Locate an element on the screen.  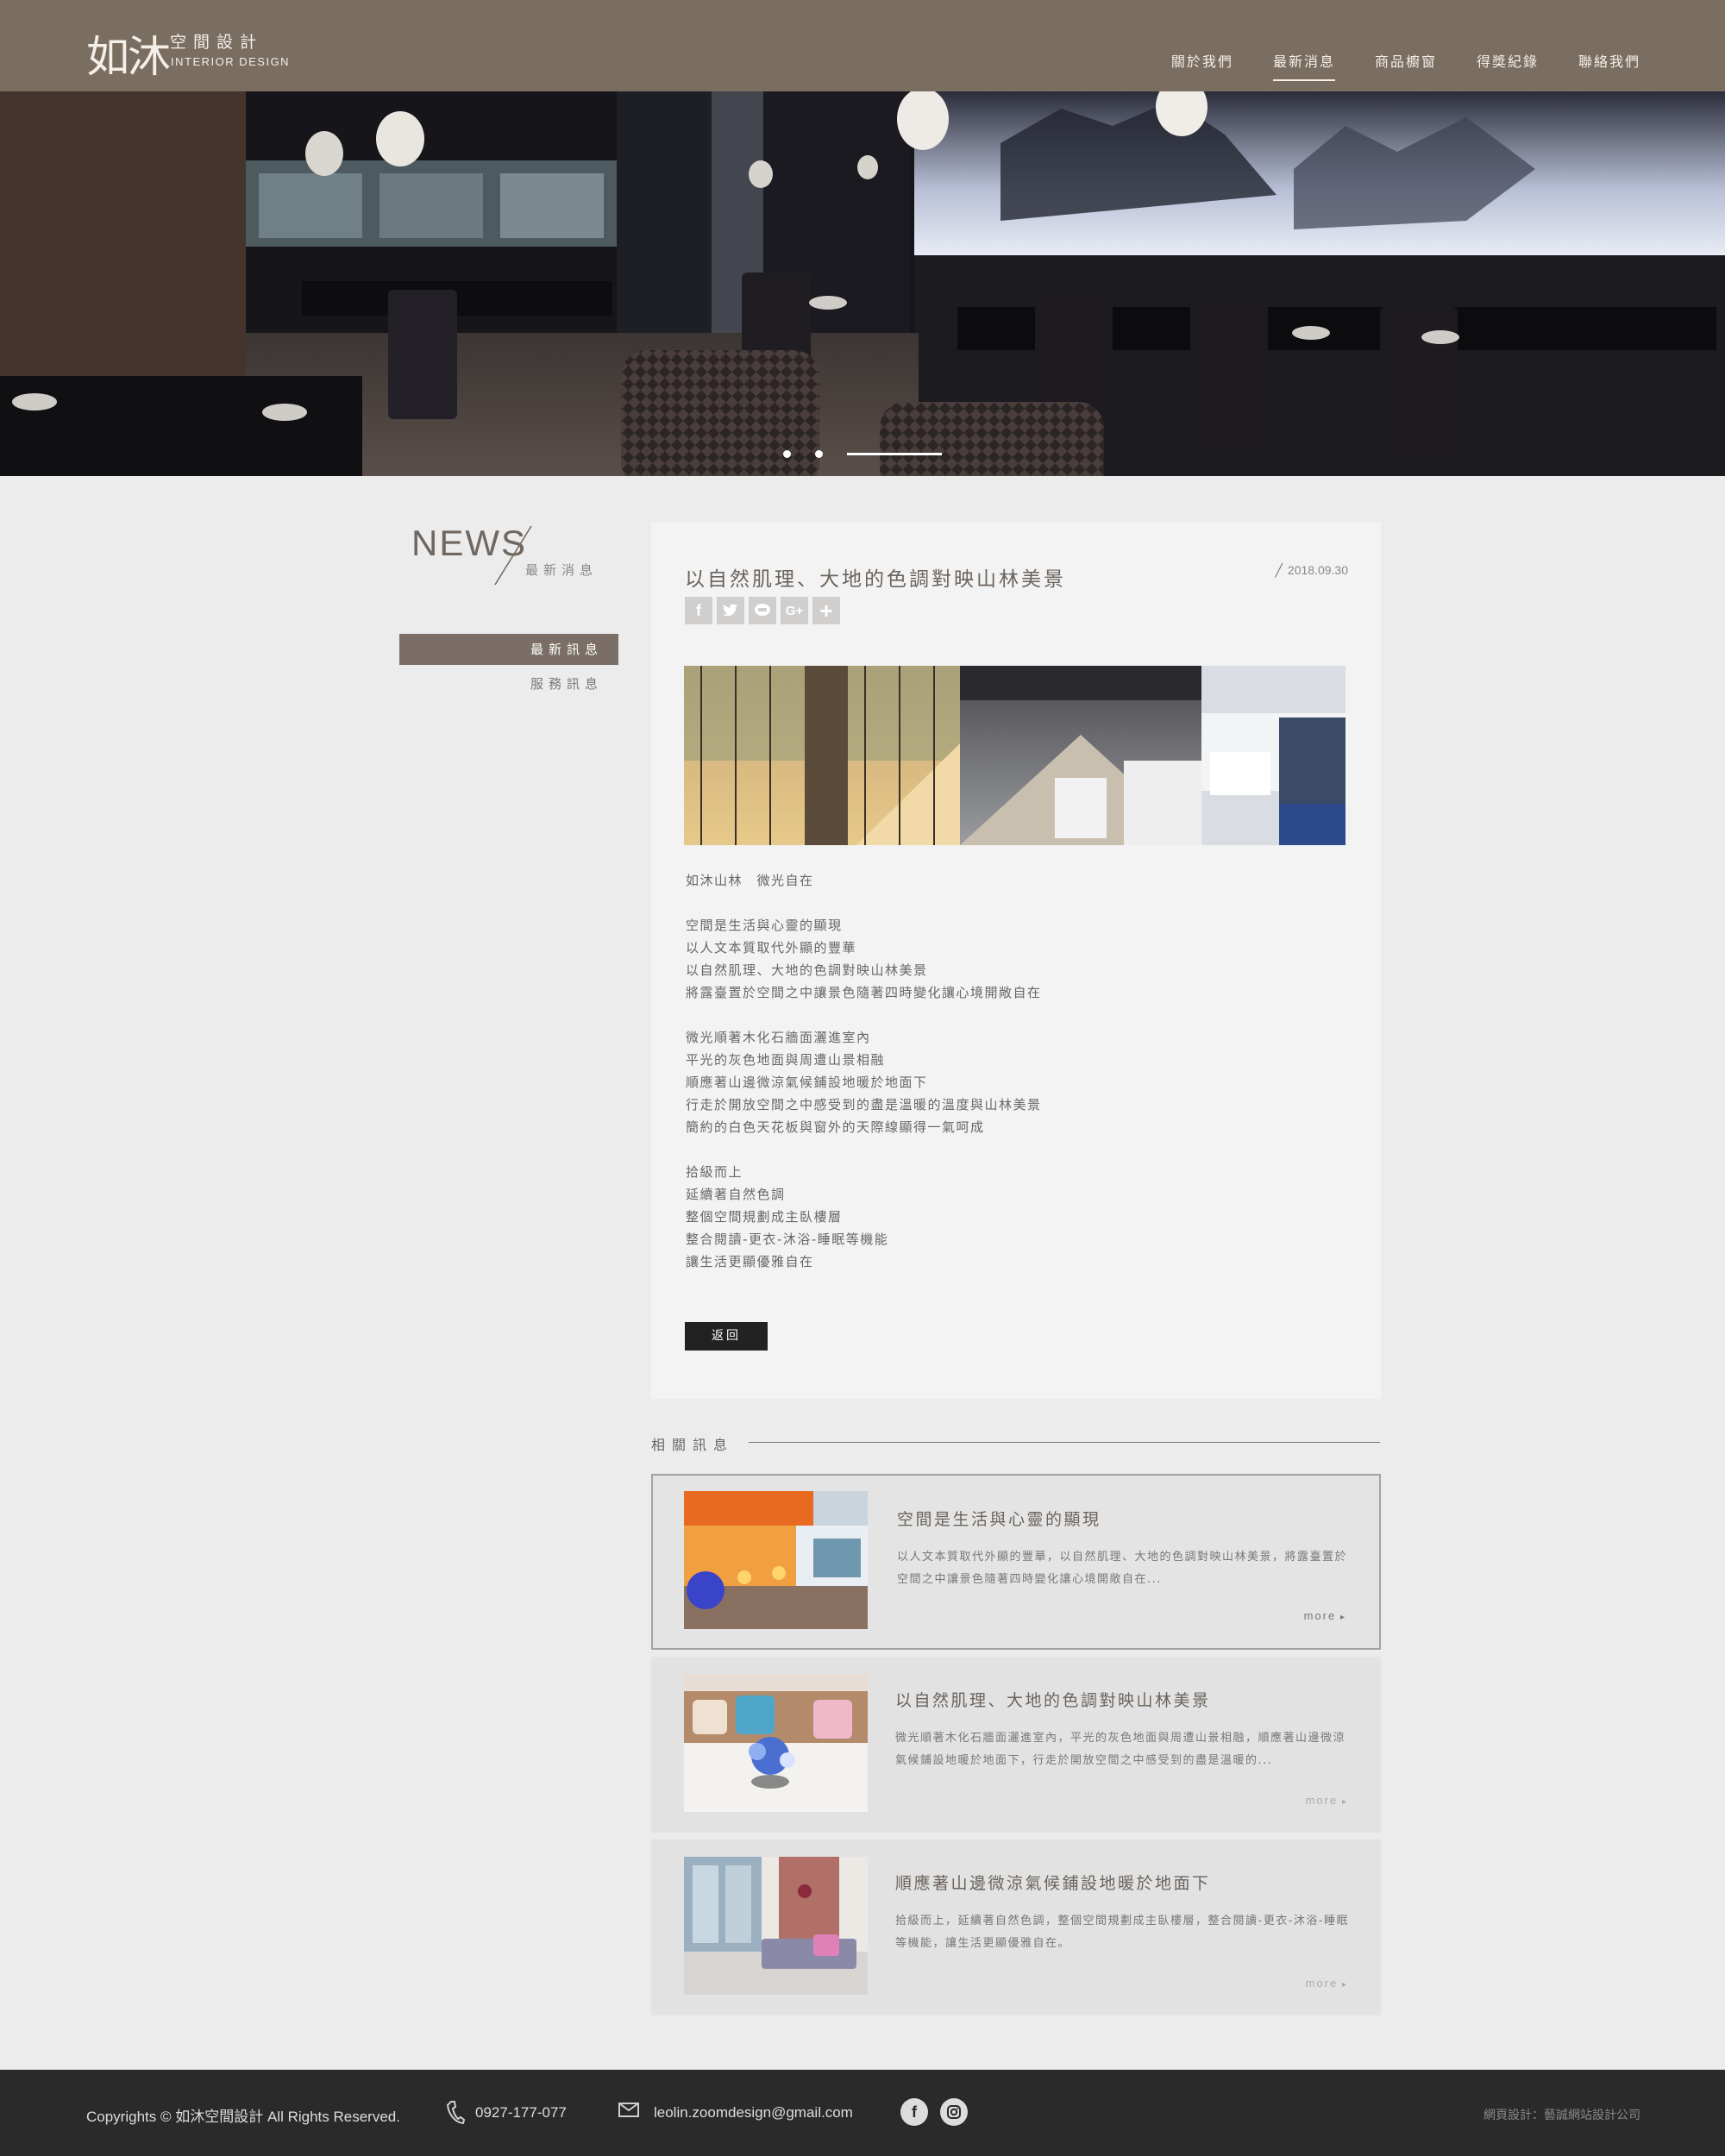
related-card-title: 順應著山邊微涼氣候鋪設地暖於地面下 is located at coordinates (1053, 1883).